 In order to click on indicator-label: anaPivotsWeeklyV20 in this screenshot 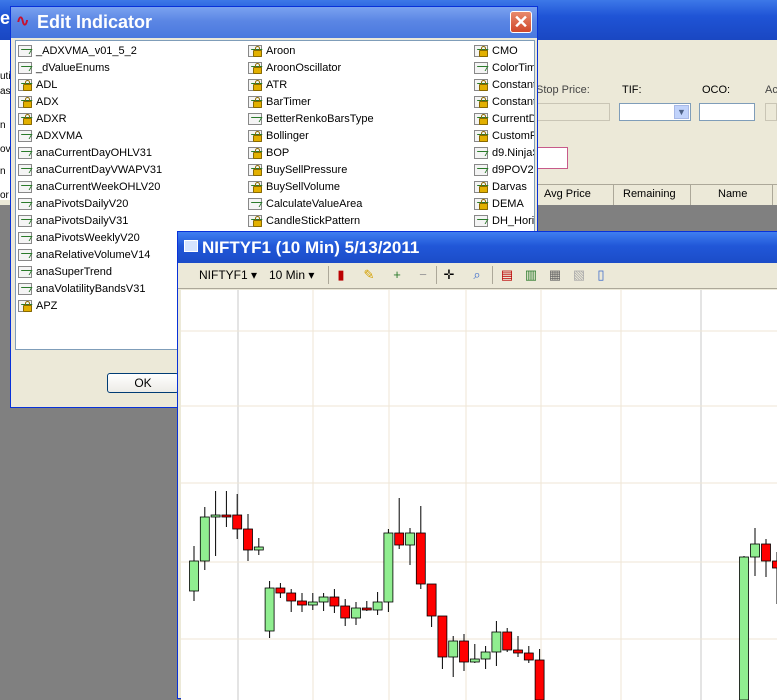, I will do `click(88, 238)`.